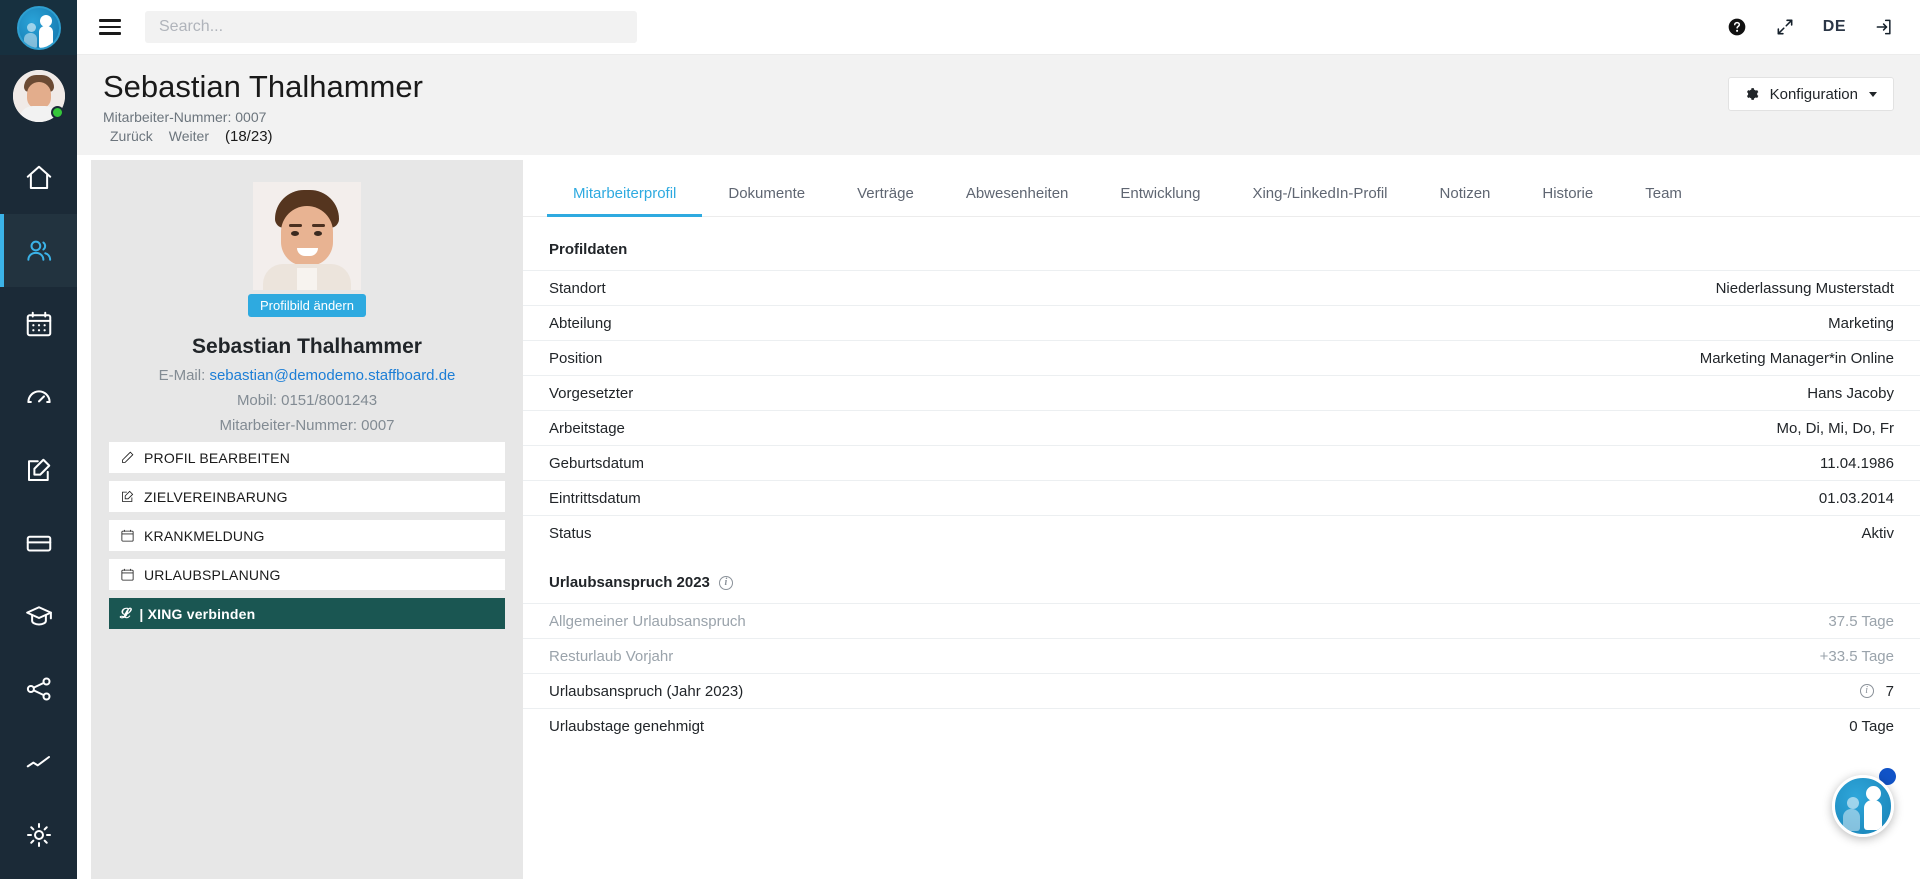 The image size is (1920, 879). What do you see at coordinates (611, 656) in the screenshot?
I see `row-label: Resturlaub Vorjahr` at bounding box center [611, 656].